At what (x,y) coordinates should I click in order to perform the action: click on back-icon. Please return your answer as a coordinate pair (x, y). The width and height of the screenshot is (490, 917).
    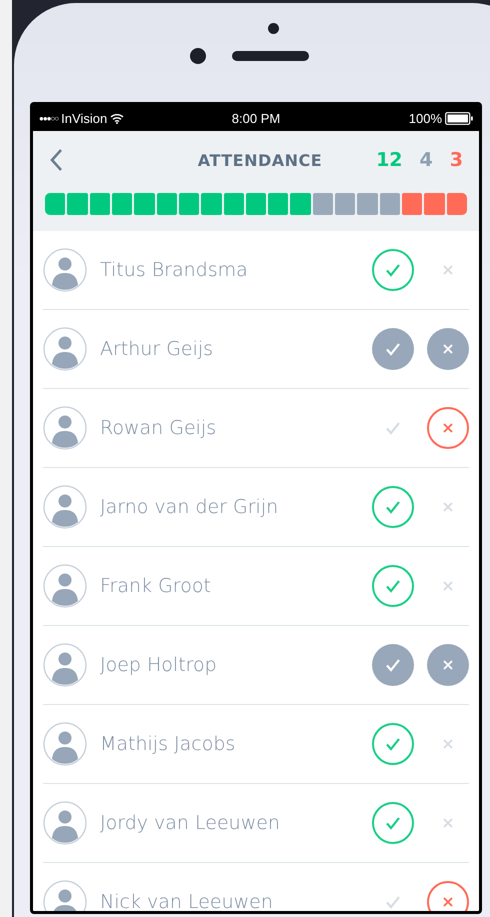
    Looking at the image, I should click on (56, 160).